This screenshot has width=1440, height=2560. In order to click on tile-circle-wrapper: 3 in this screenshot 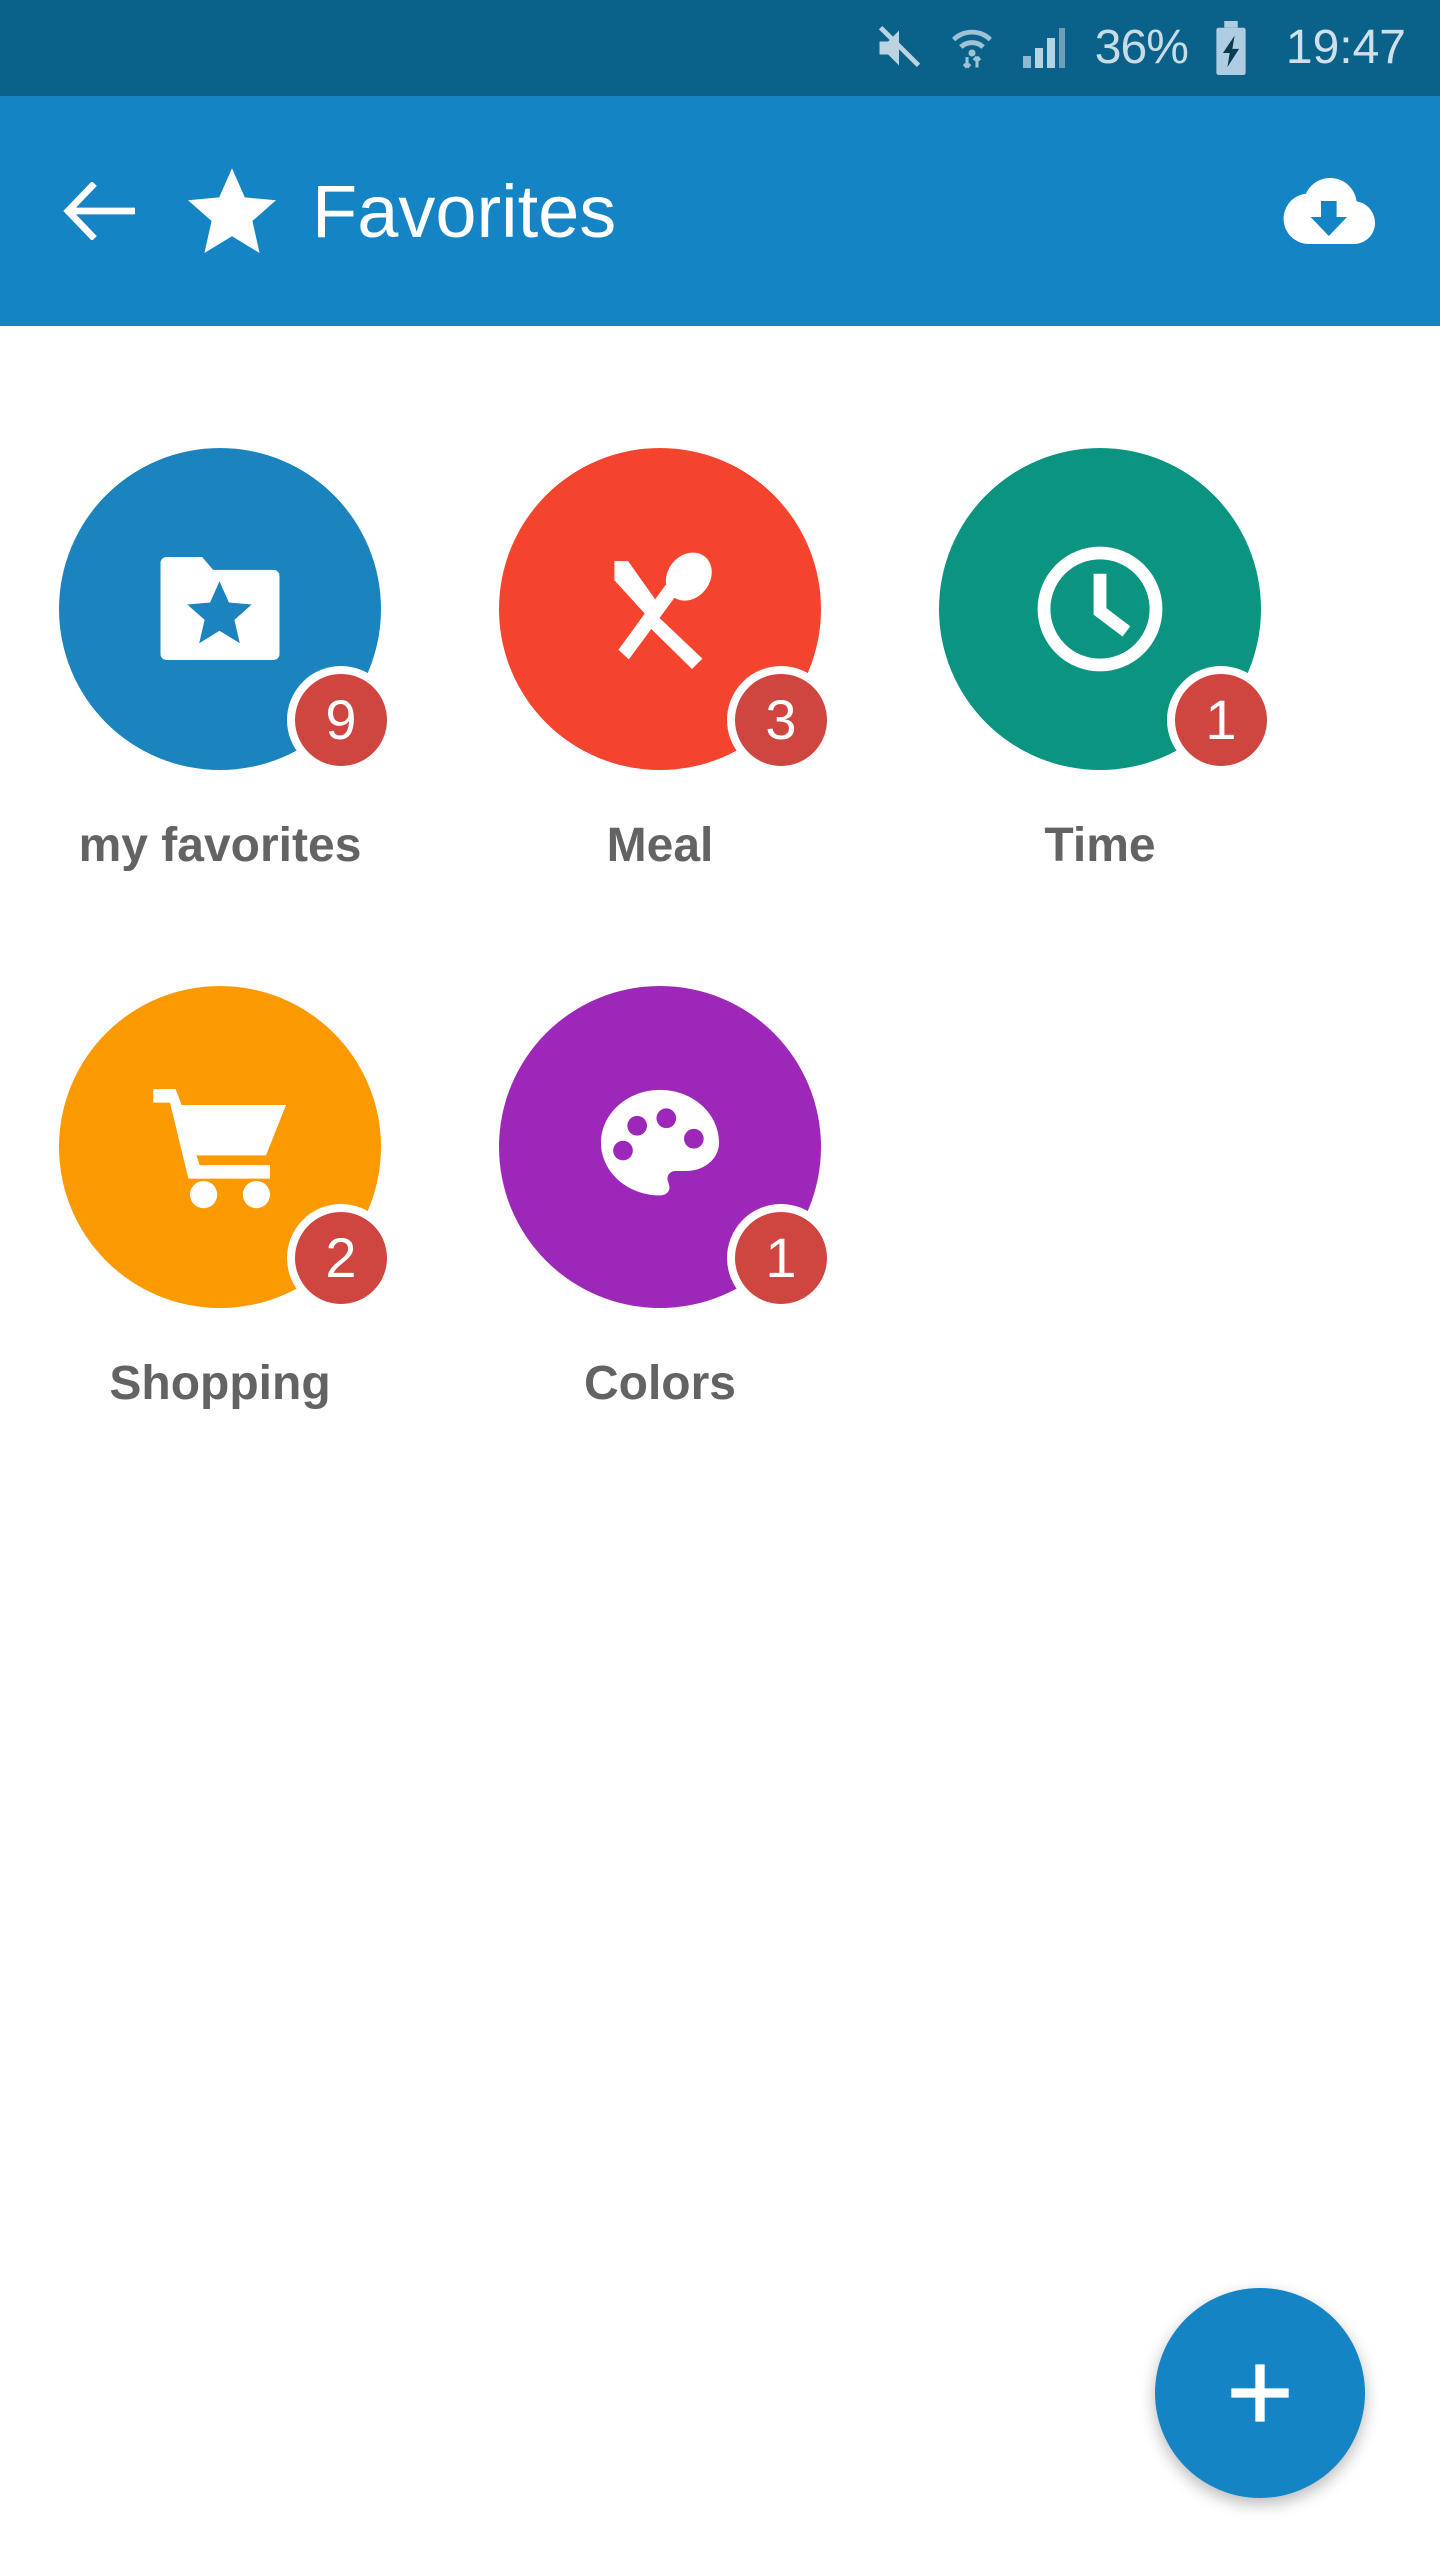, I will do `click(667, 611)`.